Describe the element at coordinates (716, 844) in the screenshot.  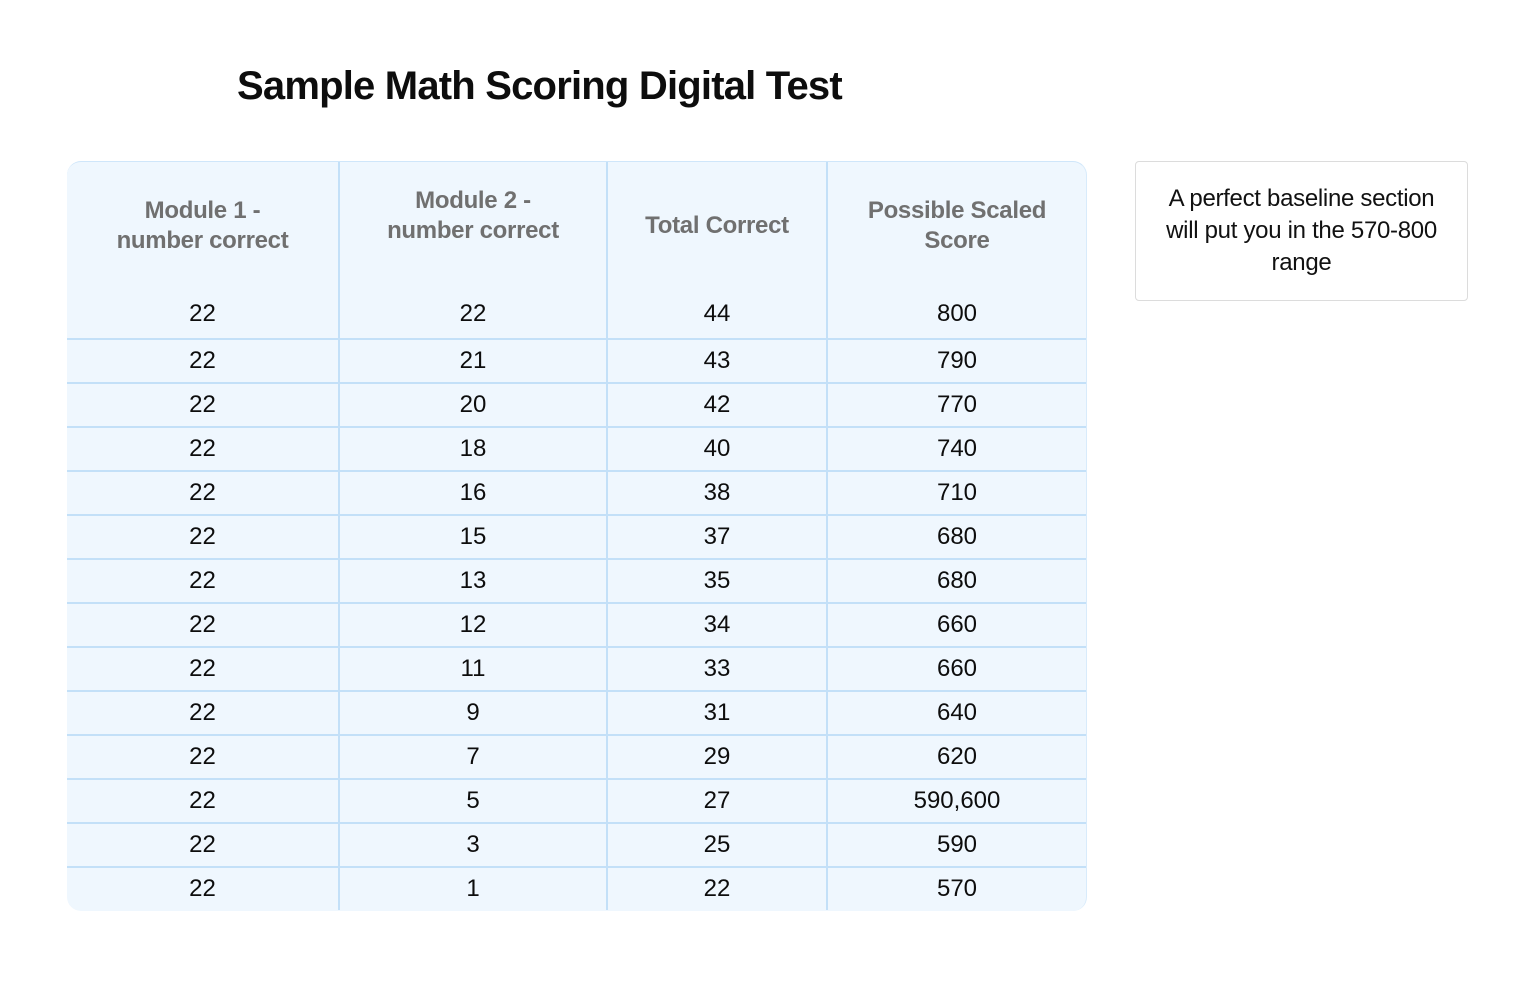
I see `total-correct-cell: 25` at that location.